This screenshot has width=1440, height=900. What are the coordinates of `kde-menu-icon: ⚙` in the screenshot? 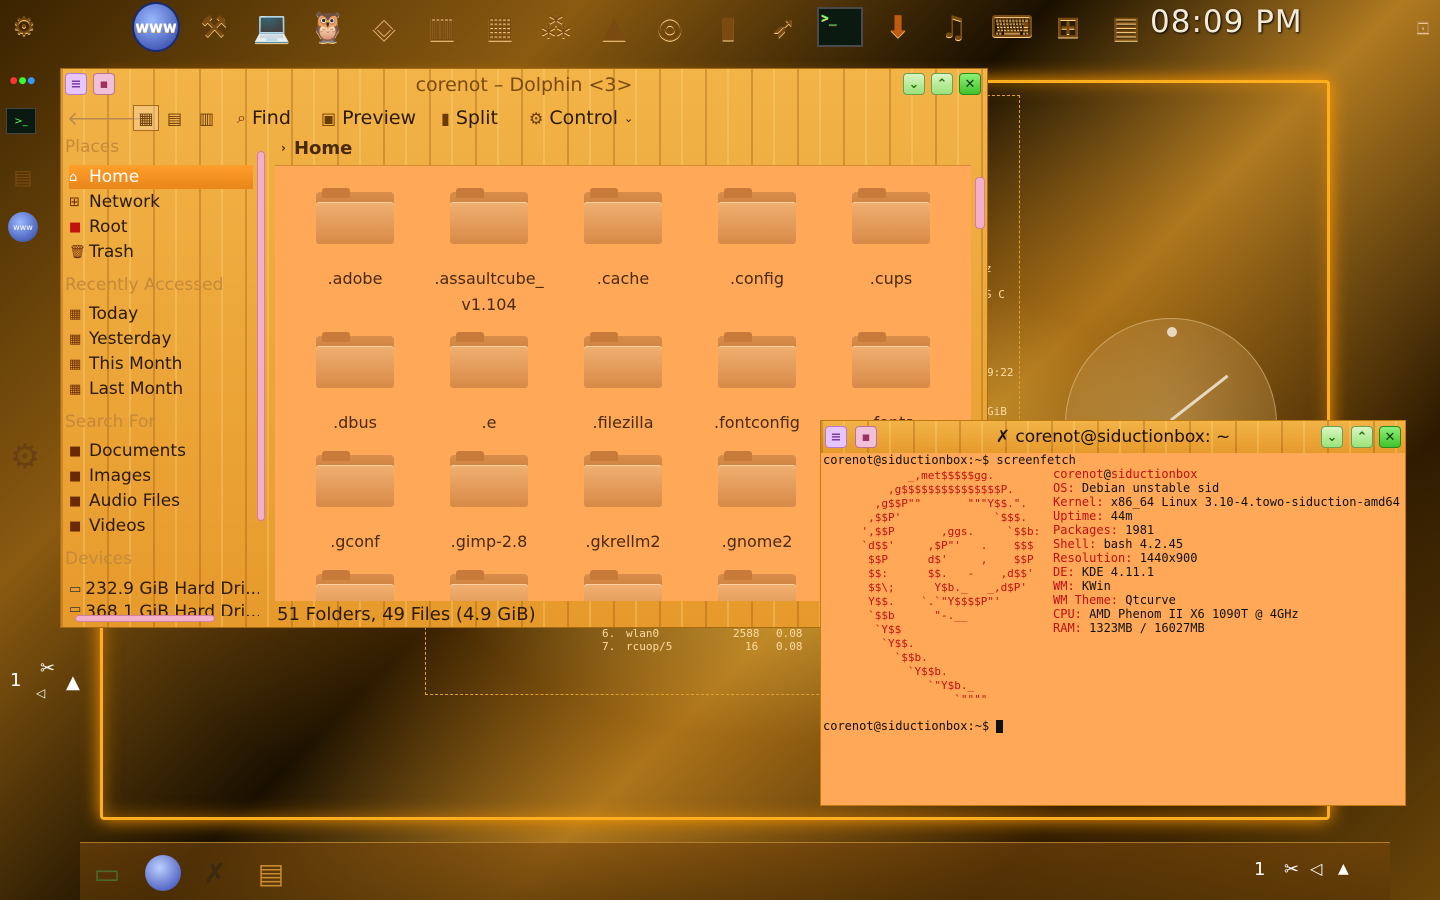 It's located at (24, 27).